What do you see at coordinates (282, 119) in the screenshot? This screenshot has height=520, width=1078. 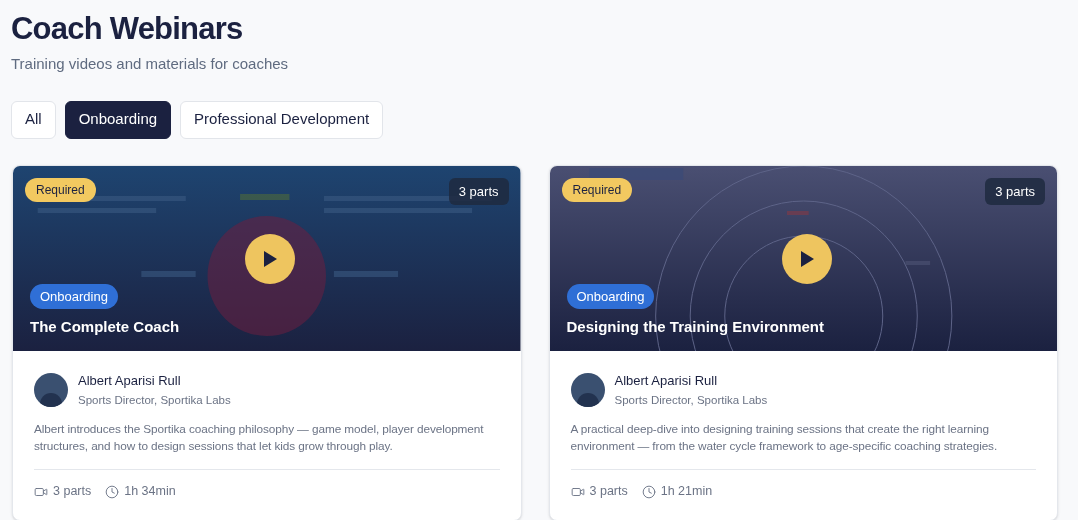 I see `filter-tab: Professional Development` at bounding box center [282, 119].